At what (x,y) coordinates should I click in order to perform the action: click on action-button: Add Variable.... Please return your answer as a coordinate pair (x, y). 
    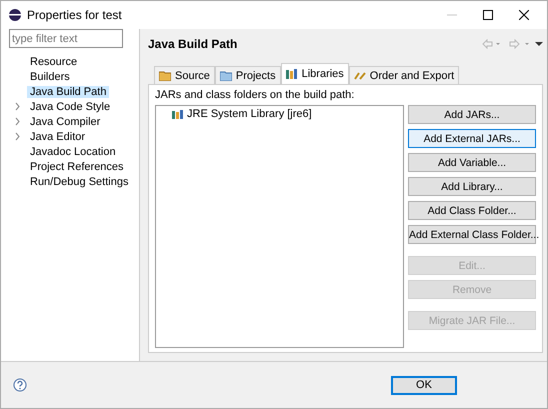
    Looking at the image, I should click on (472, 162).